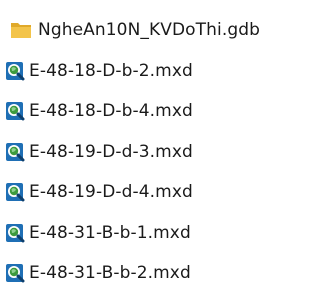 This screenshot has height=289, width=326. What do you see at coordinates (110, 232) in the screenshot?
I see `file-name: E-48-31-B-b-1.mxd` at bounding box center [110, 232].